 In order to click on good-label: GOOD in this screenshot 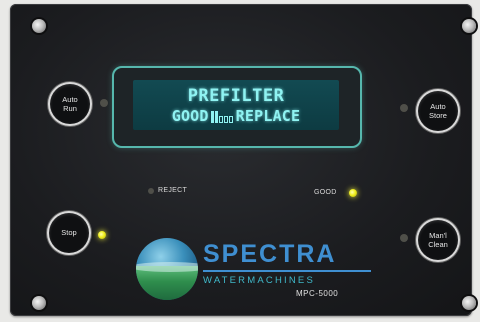, I will do `click(325, 192)`.